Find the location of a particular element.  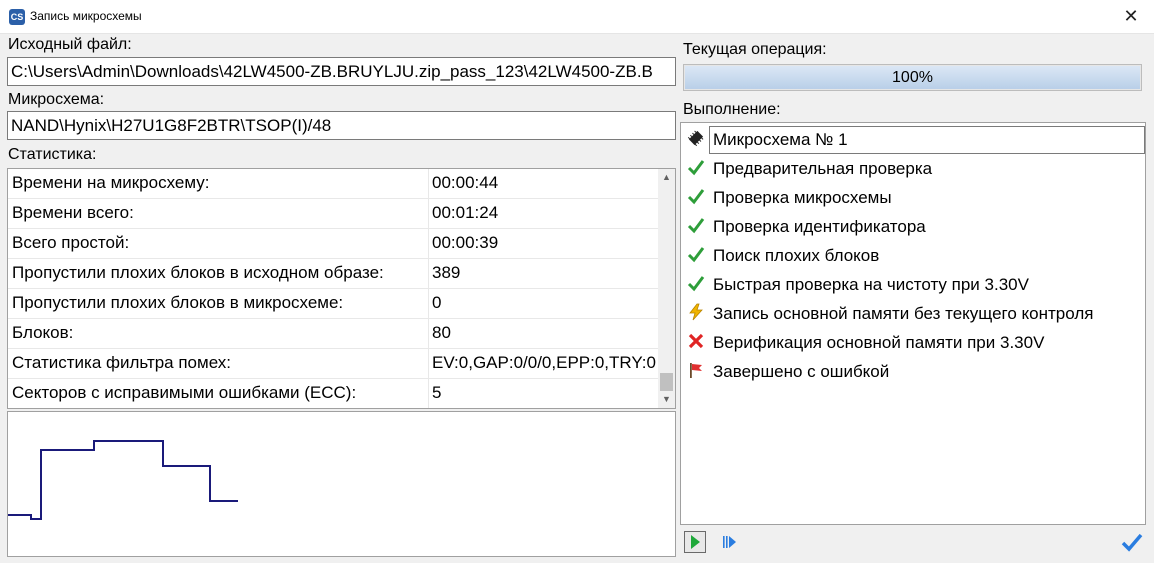

list-item-label: Проверка идентификатора is located at coordinates (819, 226).